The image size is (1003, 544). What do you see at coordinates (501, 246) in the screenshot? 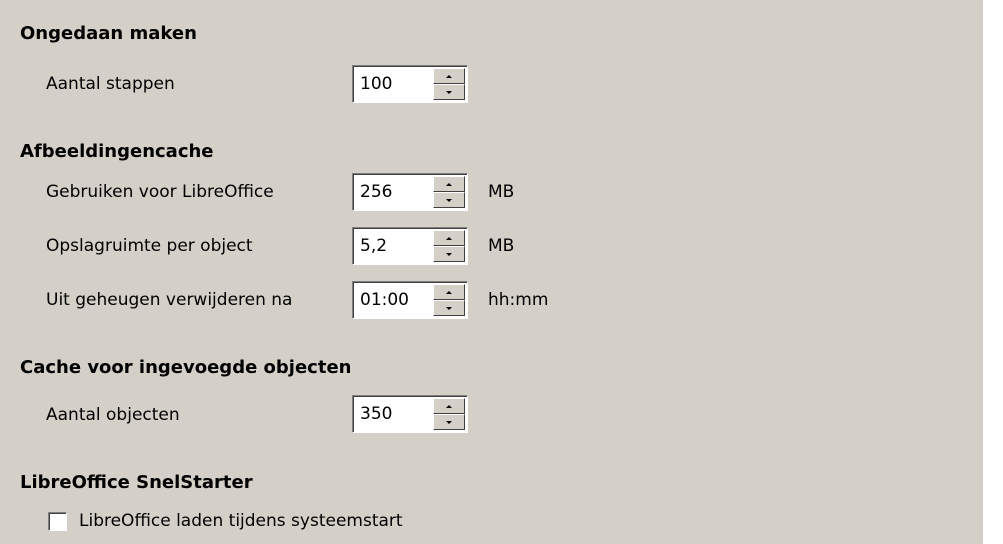
I see `image-cache-per-object-unit: MB` at bounding box center [501, 246].